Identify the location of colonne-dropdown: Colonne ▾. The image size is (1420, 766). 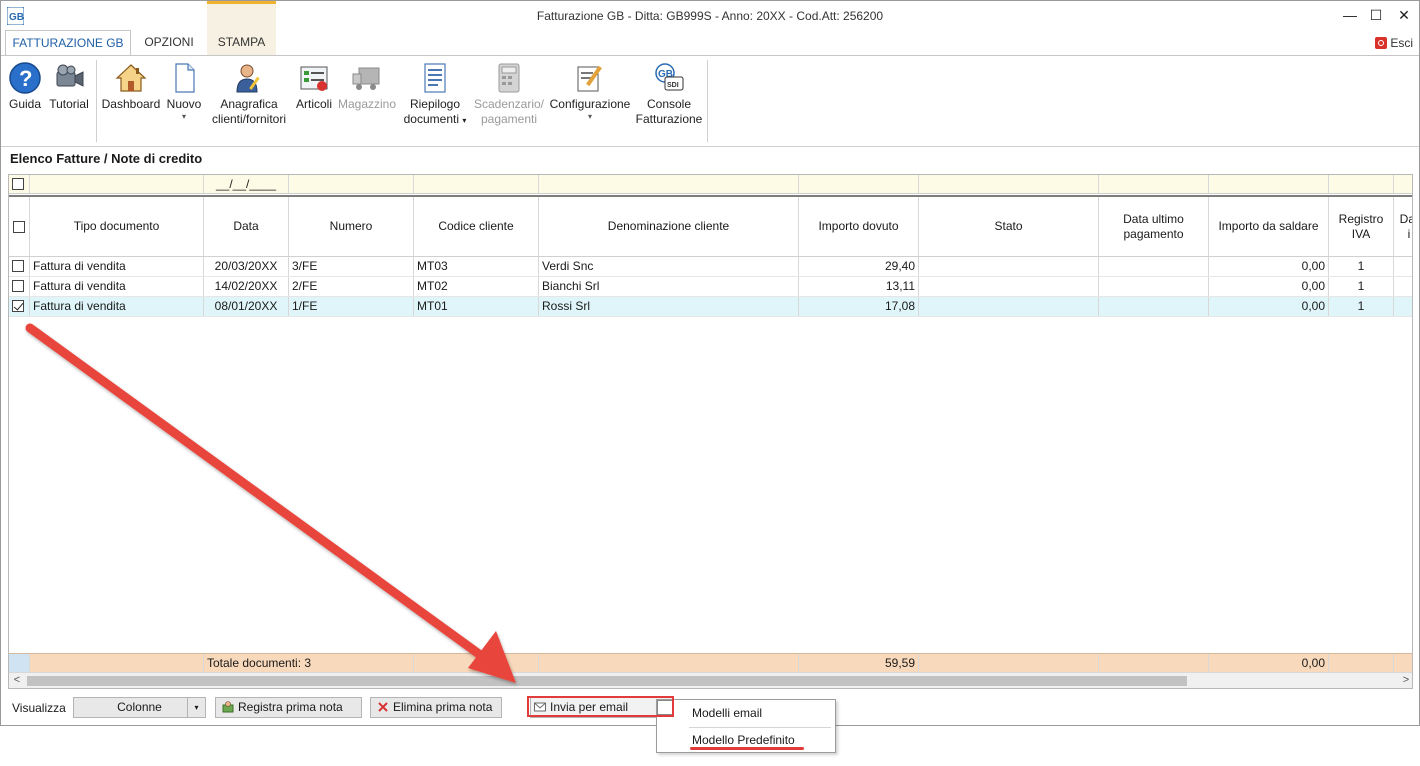
(139, 707).